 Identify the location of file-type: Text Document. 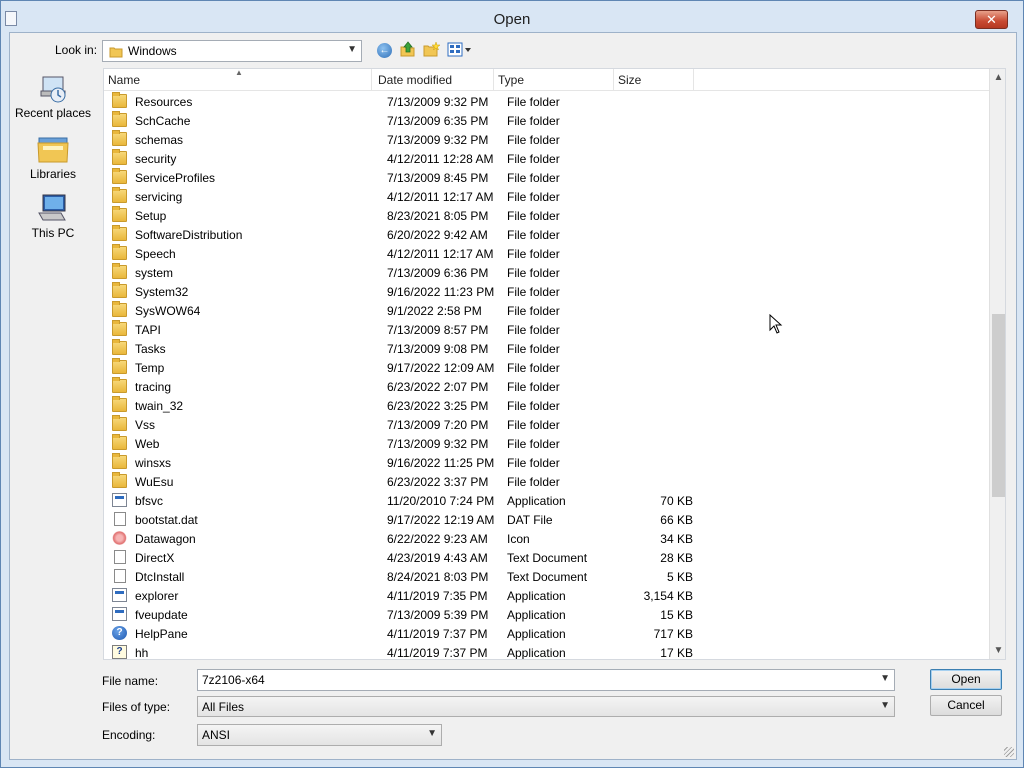
(547, 577).